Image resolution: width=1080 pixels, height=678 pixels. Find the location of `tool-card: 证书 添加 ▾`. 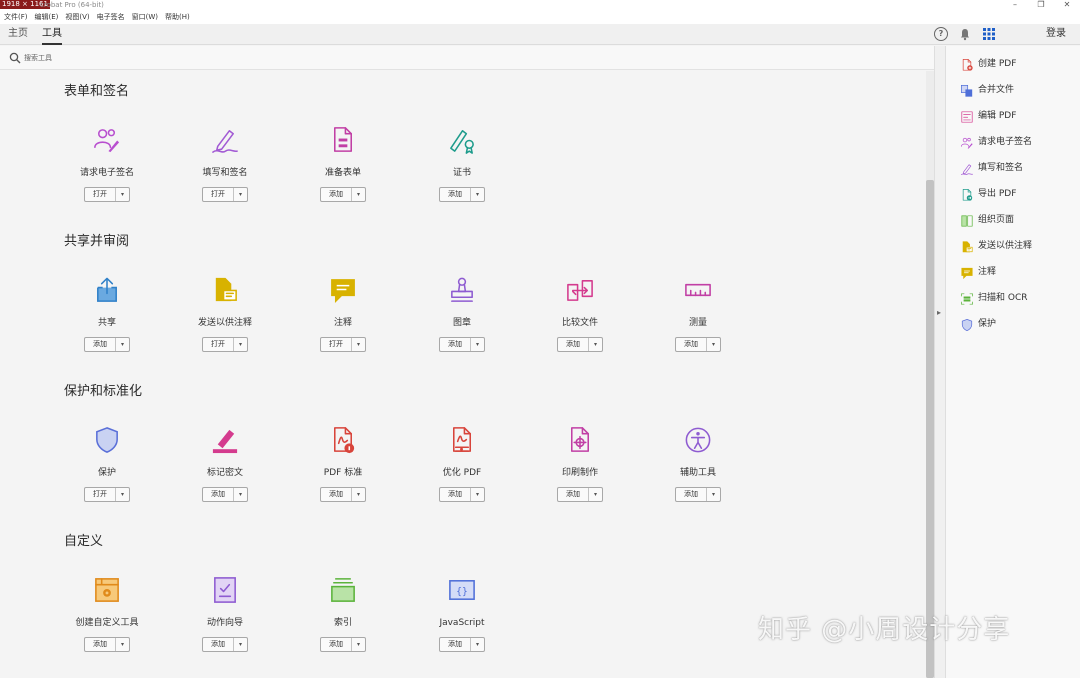

tool-card: 证书 添加 ▾ is located at coordinates (462, 165).